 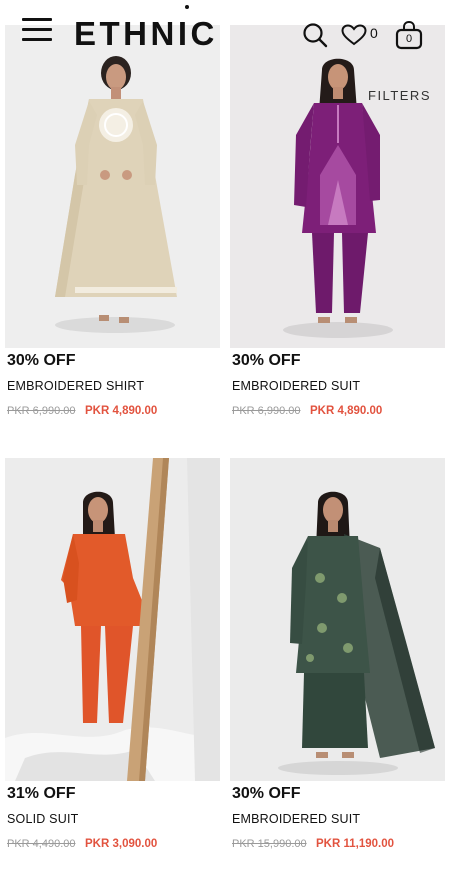 What do you see at coordinates (75, 386) in the screenshot?
I see `product-name: EMBROIDERED SHIRT` at bounding box center [75, 386].